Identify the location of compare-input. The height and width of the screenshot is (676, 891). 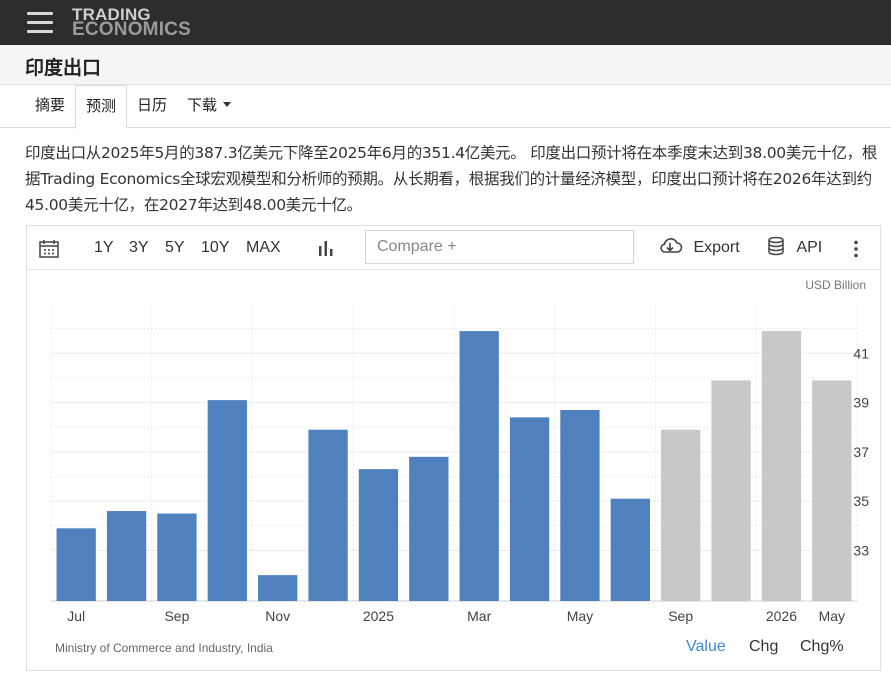
(499, 247).